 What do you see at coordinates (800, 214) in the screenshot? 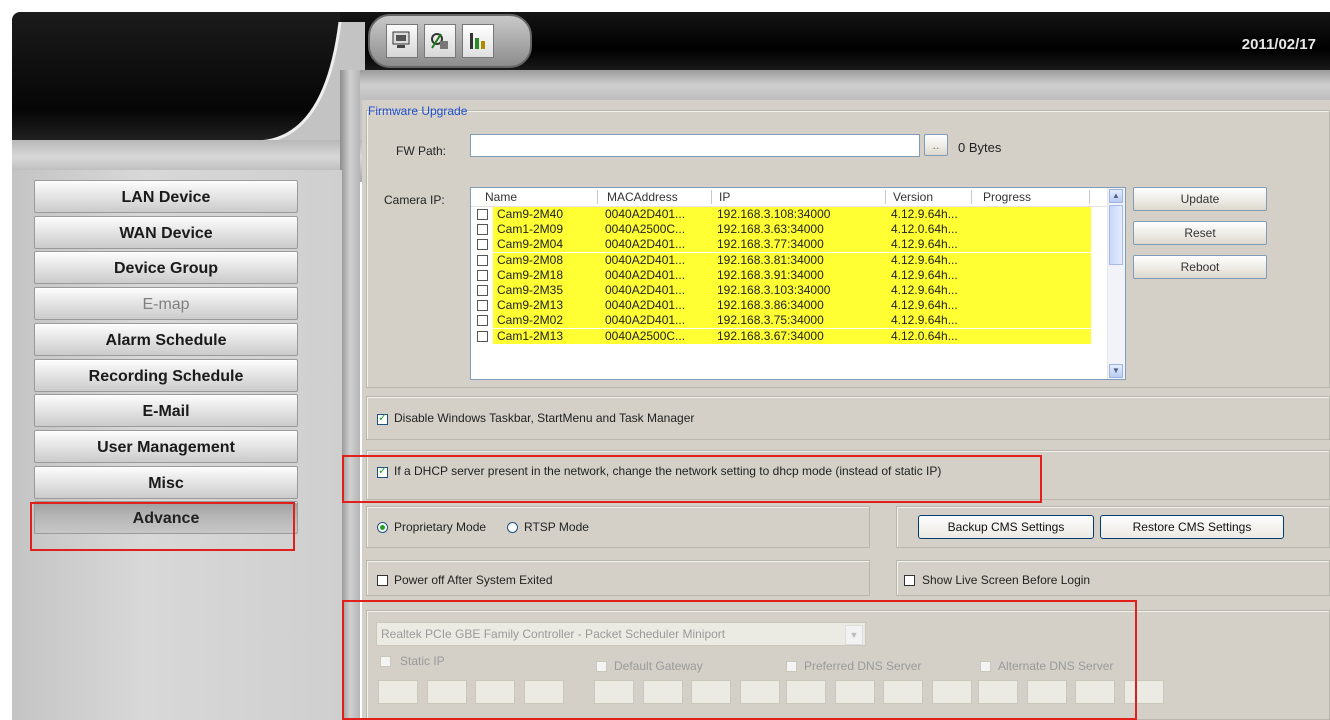
I see `cell-ip: 192.168.3.108:34000` at bounding box center [800, 214].